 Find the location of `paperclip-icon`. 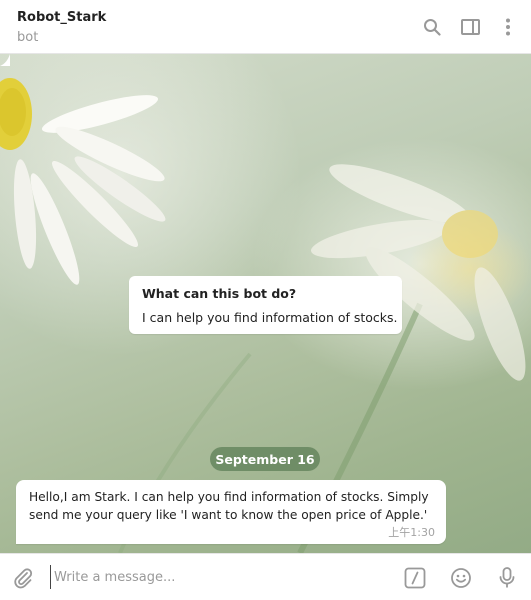

paperclip-icon is located at coordinates (23, 578).